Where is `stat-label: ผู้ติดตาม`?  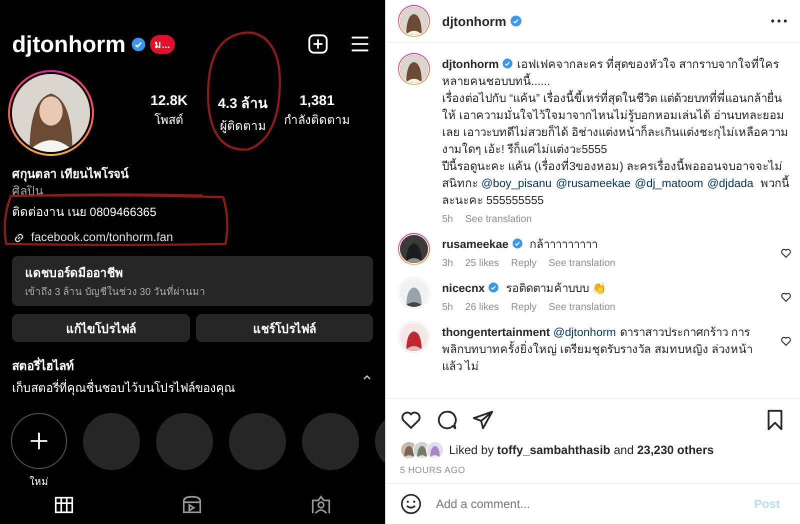
stat-label: ผู้ติดตาม is located at coordinates (243, 125).